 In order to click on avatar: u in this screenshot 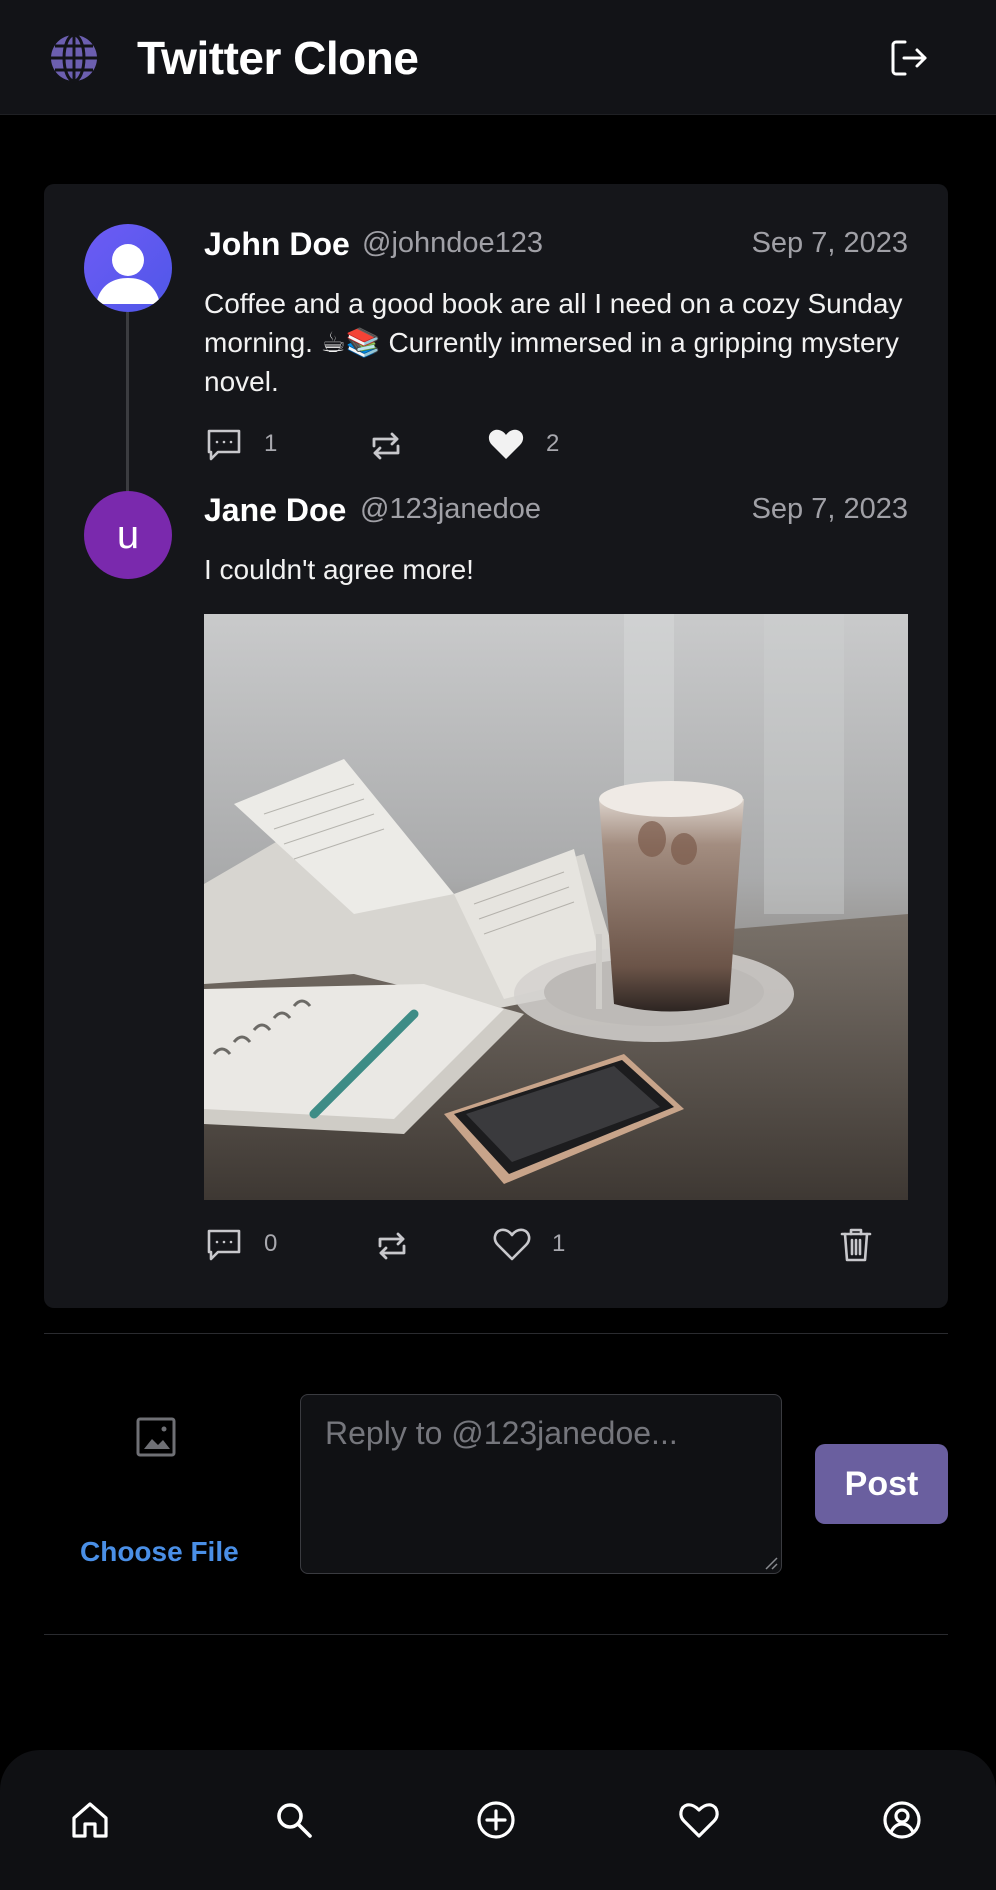, I will do `click(128, 535)`.